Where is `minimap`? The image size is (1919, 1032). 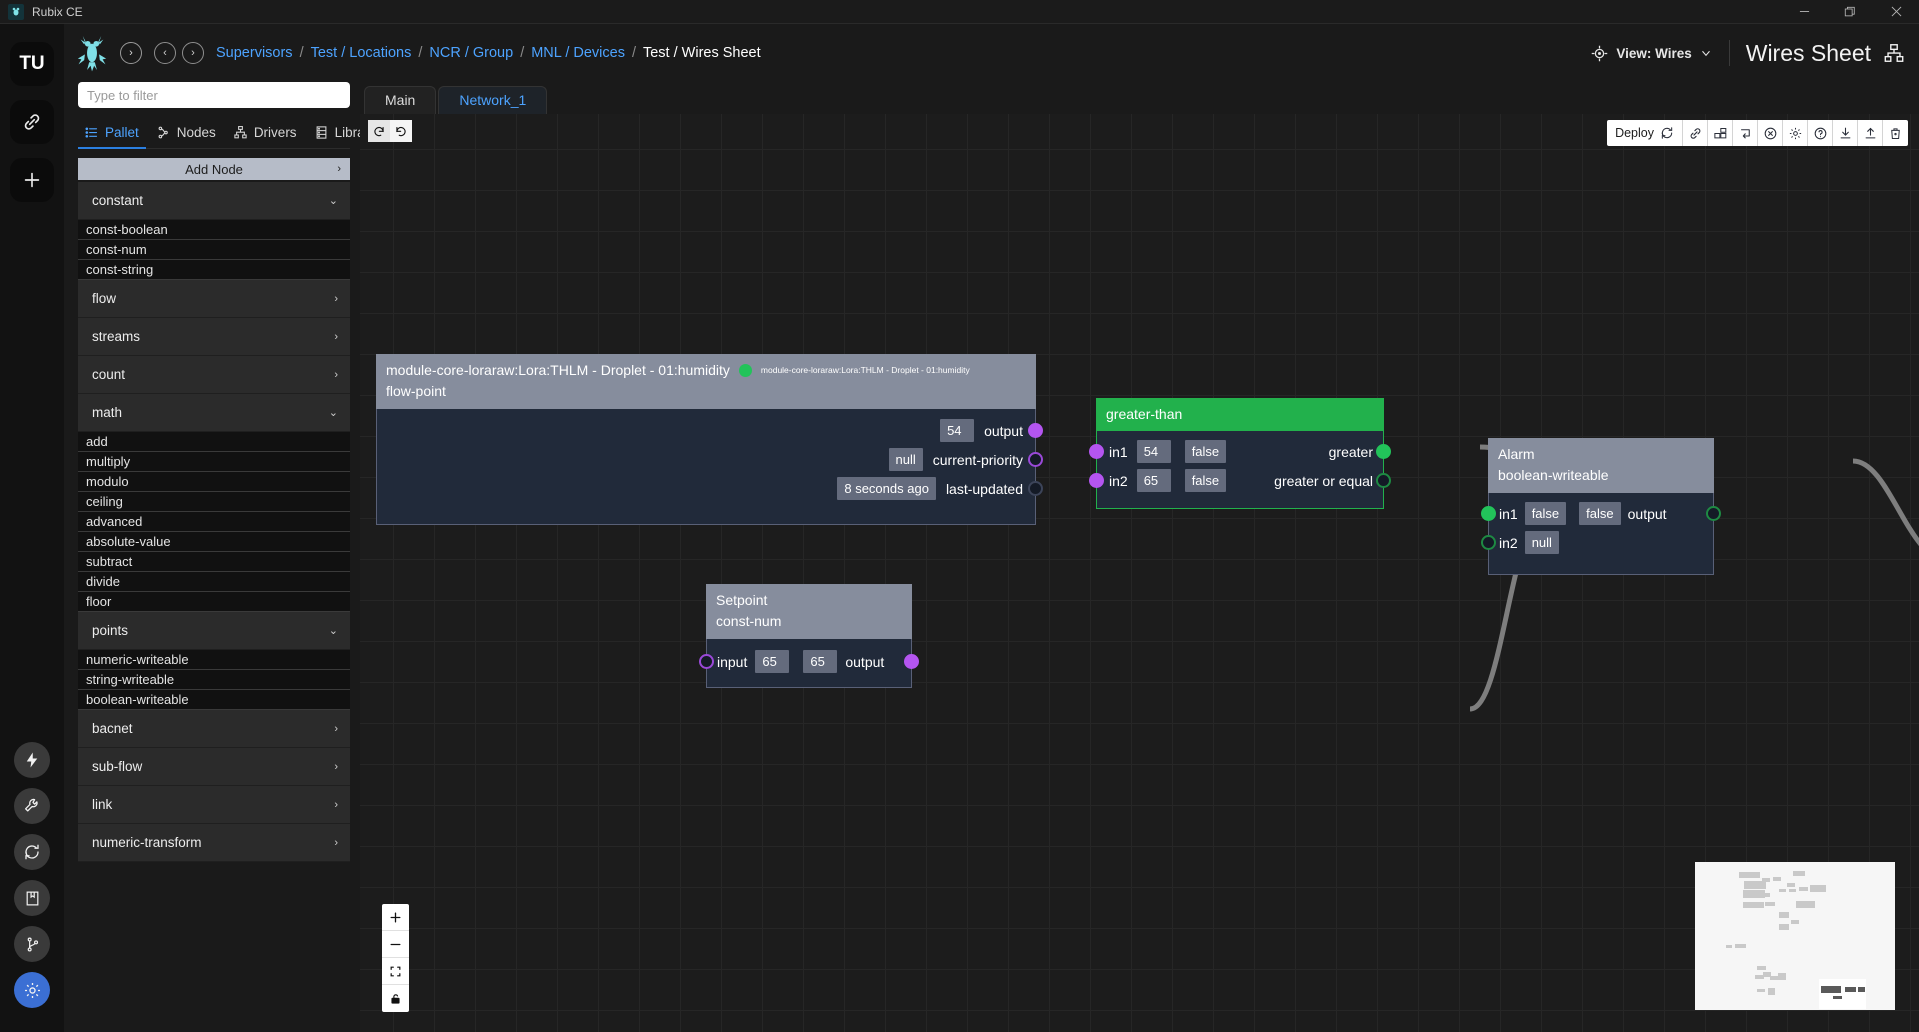 minimap is located at coordinates (1795, 936).